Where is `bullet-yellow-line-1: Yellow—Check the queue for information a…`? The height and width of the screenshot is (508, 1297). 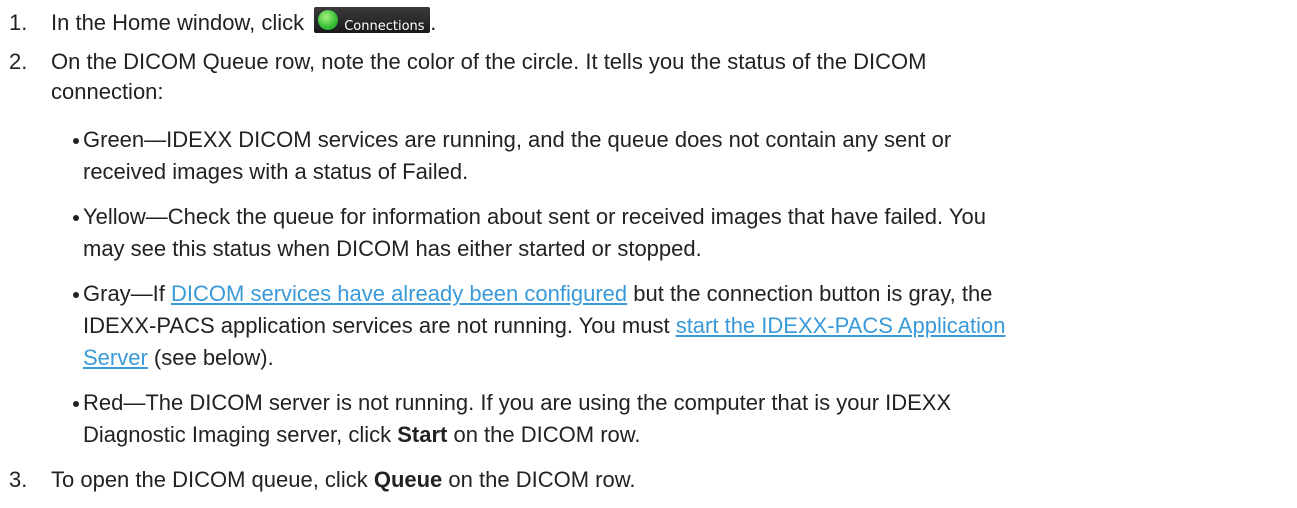
bullet-yellow-line-1: Yellow—Check the queue for information a… is located at coordinates (534, 216).